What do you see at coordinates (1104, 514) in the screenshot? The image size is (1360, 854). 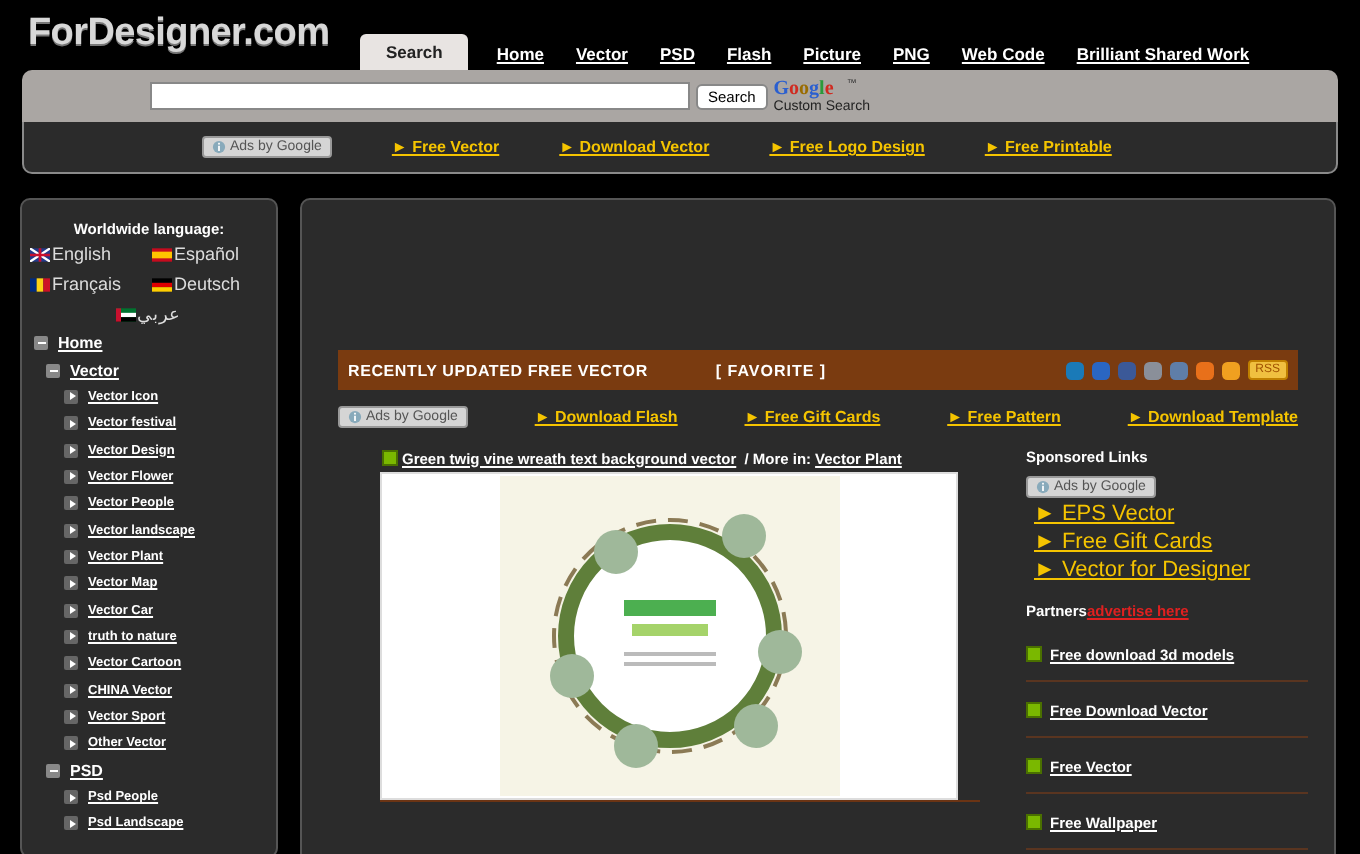 I see `ad-link: ► EPS Vector` at bounding box center [1104, 514].